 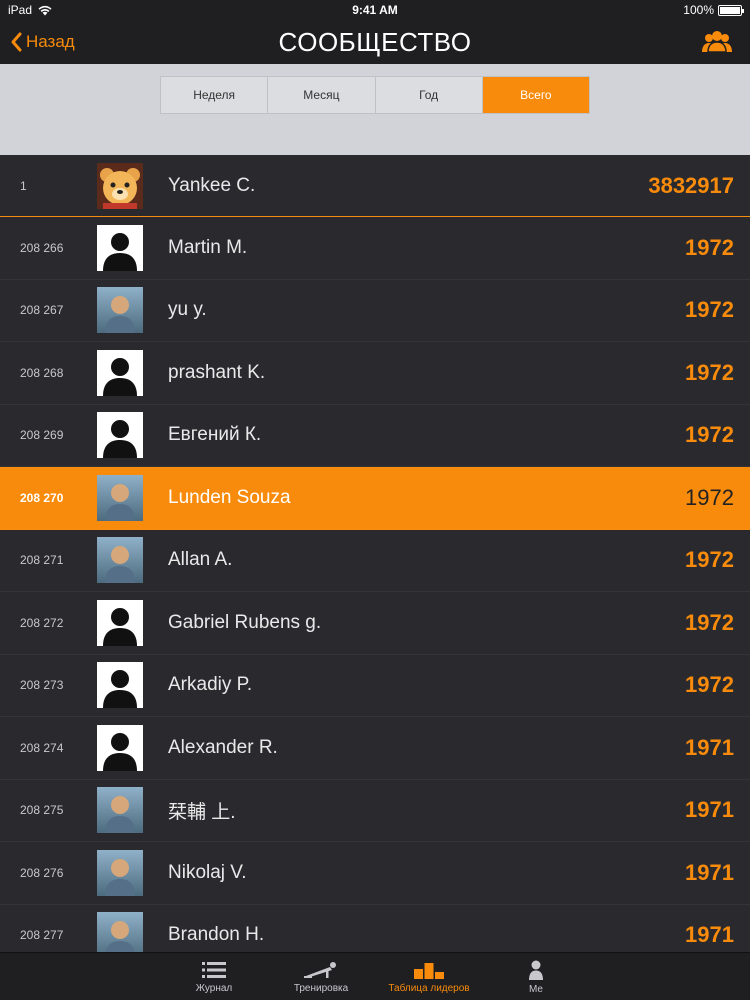 I want to click on row-user-name: Yankee C., so click(x=212, y=185).